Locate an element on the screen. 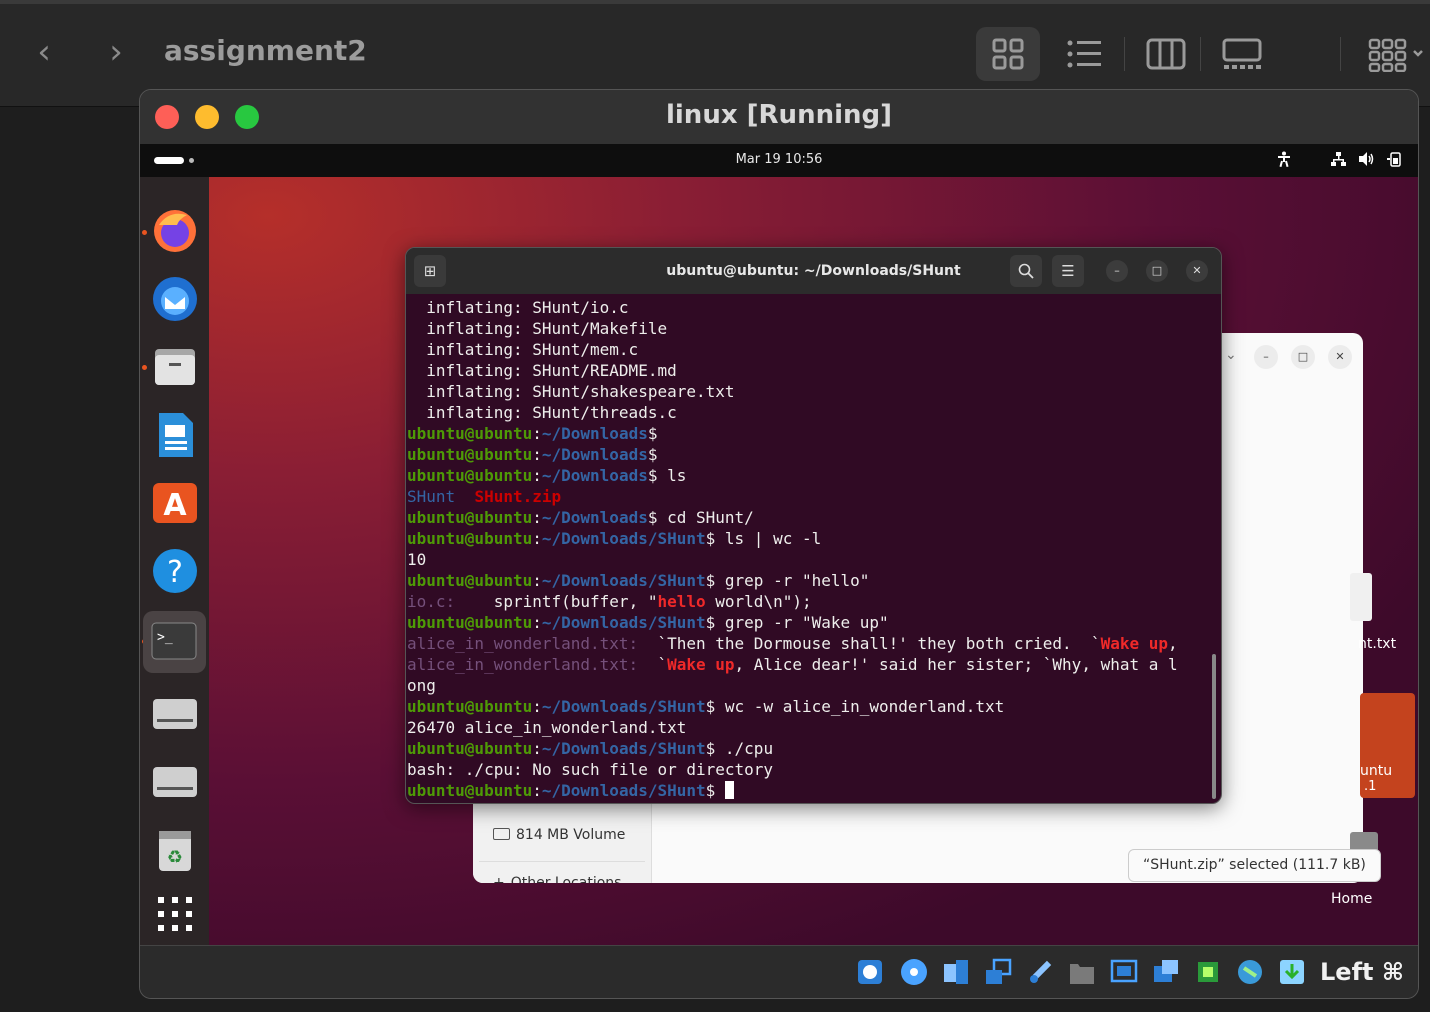  window-edge is located at coordinates (715, 2).